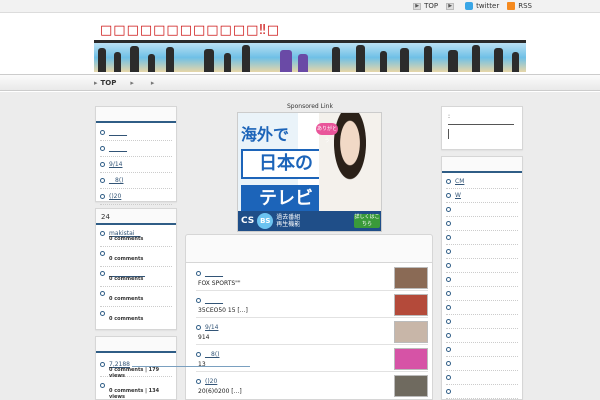  I want to click on post-title: ()20, so click(206, 381).